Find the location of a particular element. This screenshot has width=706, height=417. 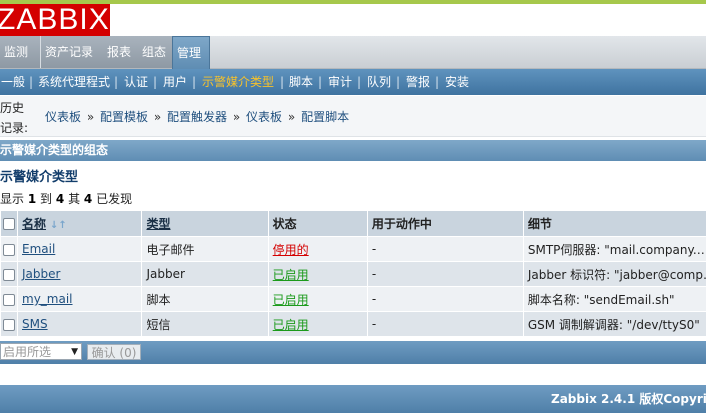

found-suffix: 已发现 is located at coordinates (114, 199).